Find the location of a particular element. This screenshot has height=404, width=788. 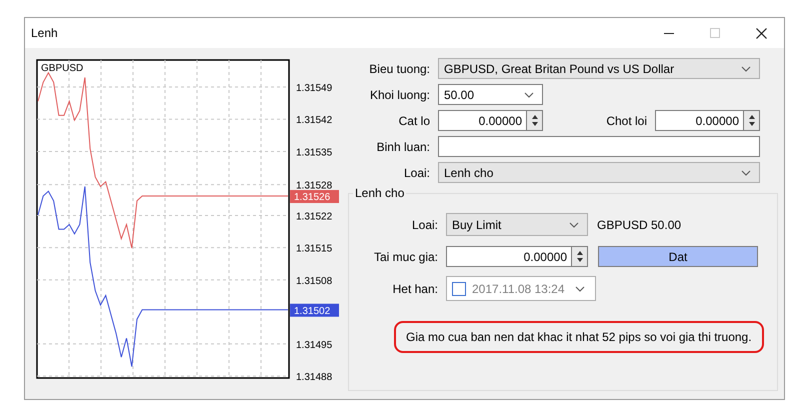

price-tag: 1.31526 is located at coordinates (314, 197).